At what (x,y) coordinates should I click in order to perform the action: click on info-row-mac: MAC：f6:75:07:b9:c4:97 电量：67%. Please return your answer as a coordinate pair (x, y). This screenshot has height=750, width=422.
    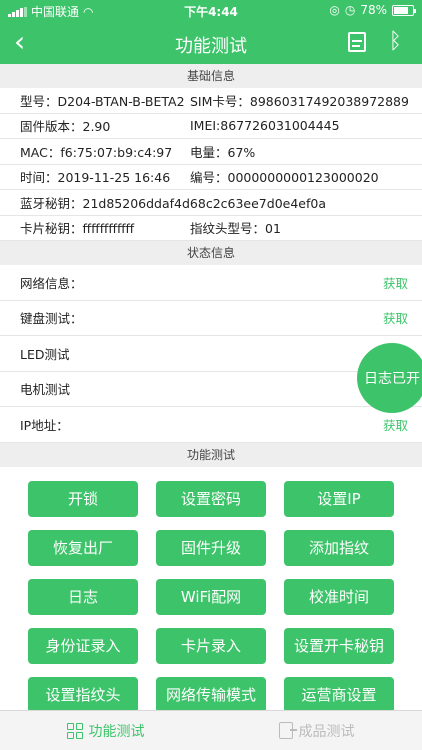
    Looking at the image, I should click on (211, 152).